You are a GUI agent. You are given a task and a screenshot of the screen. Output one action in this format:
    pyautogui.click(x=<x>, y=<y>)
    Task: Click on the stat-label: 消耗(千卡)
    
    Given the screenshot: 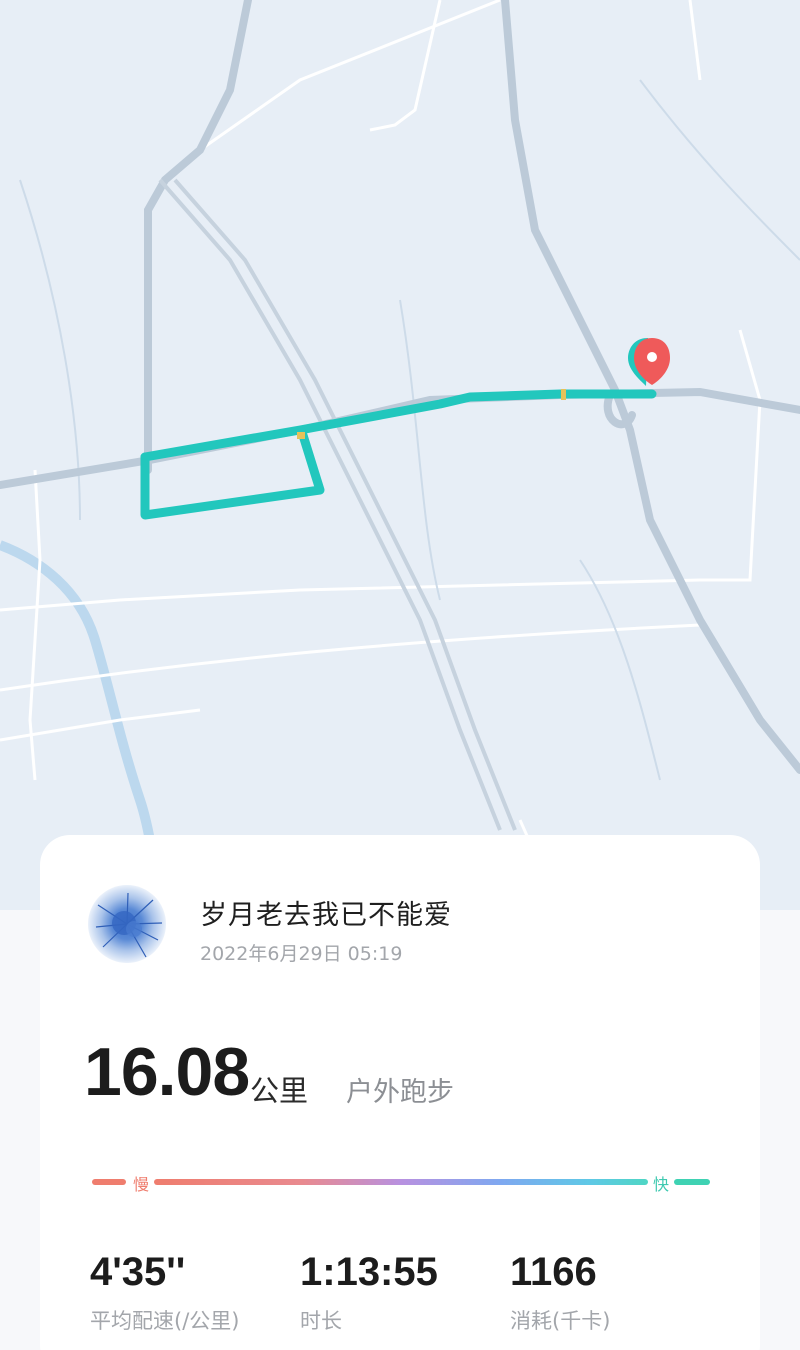 What is the action you would take?
    pyautogui.click(x=560, y=1321)
    